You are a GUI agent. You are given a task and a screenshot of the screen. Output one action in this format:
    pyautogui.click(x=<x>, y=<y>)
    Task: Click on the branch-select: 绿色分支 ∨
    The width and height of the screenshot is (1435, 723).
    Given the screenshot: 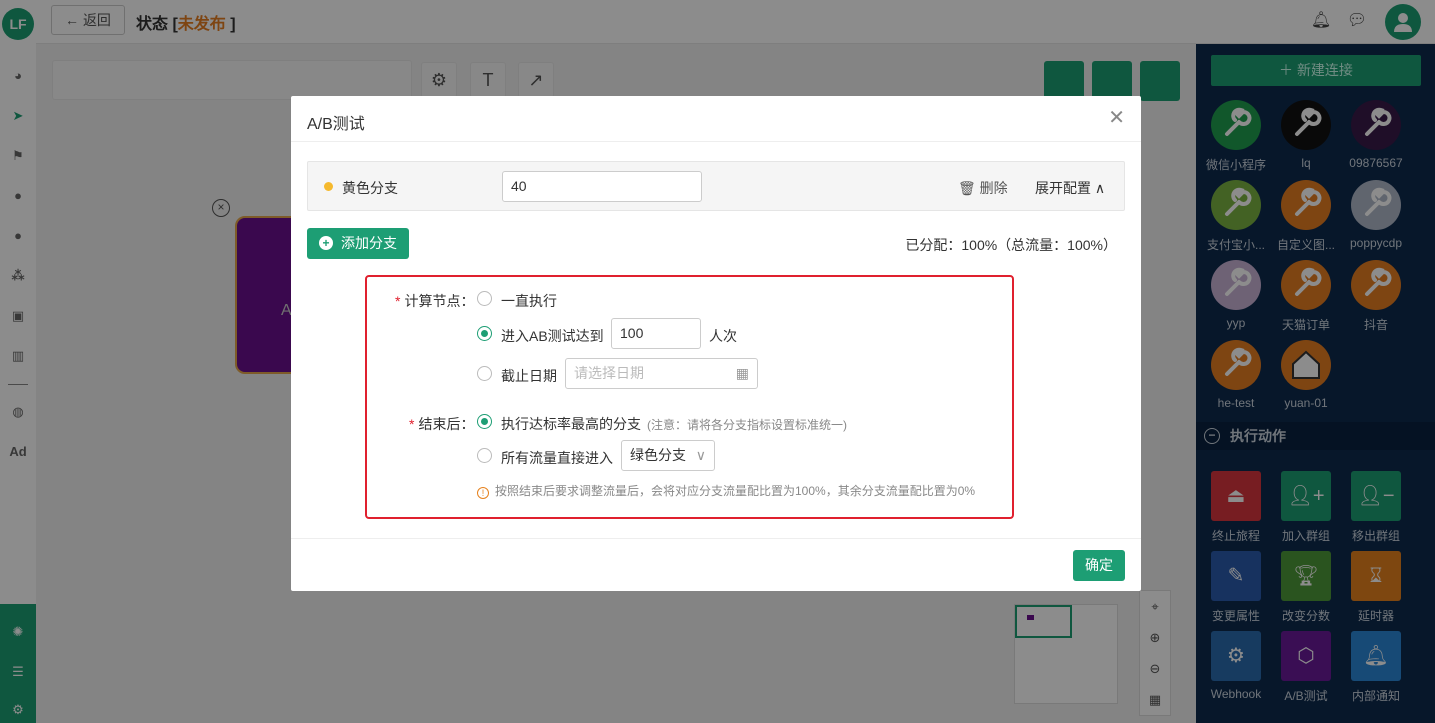 What is the action you would take?
    pyautogui.click(x=668, y=455)
    